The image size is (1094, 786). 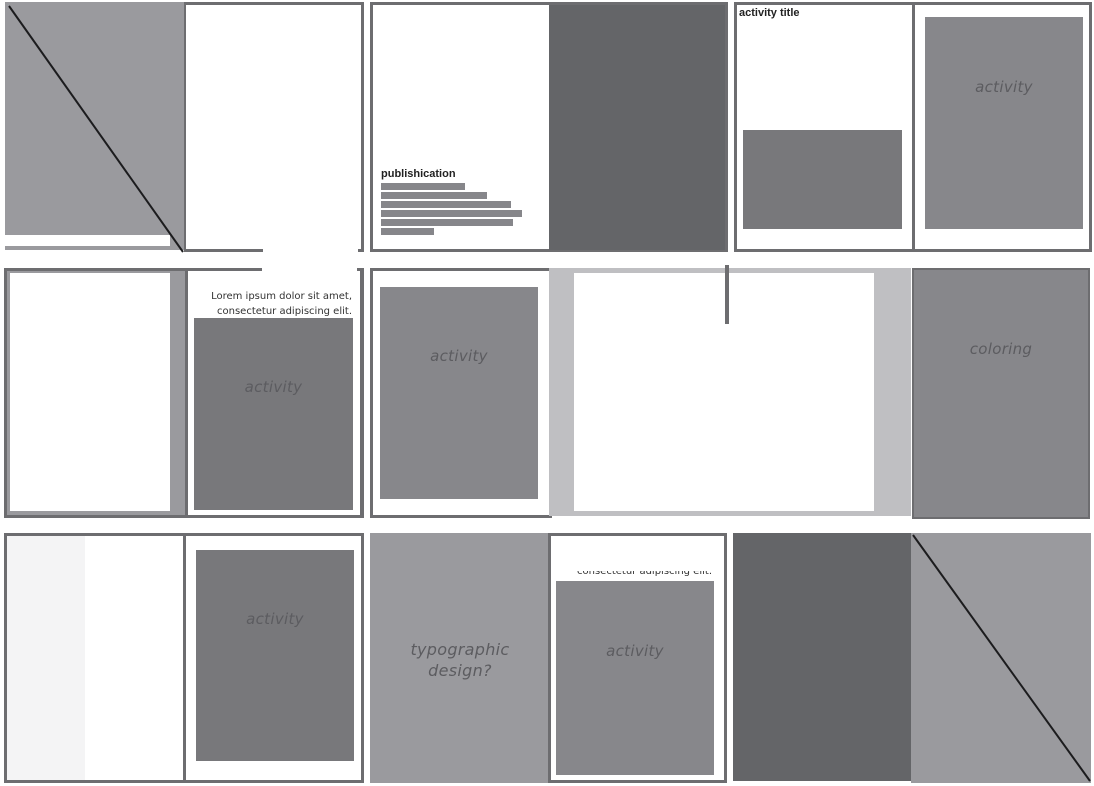 I want to click on publication-dark-page, so click(x=637, y=127).